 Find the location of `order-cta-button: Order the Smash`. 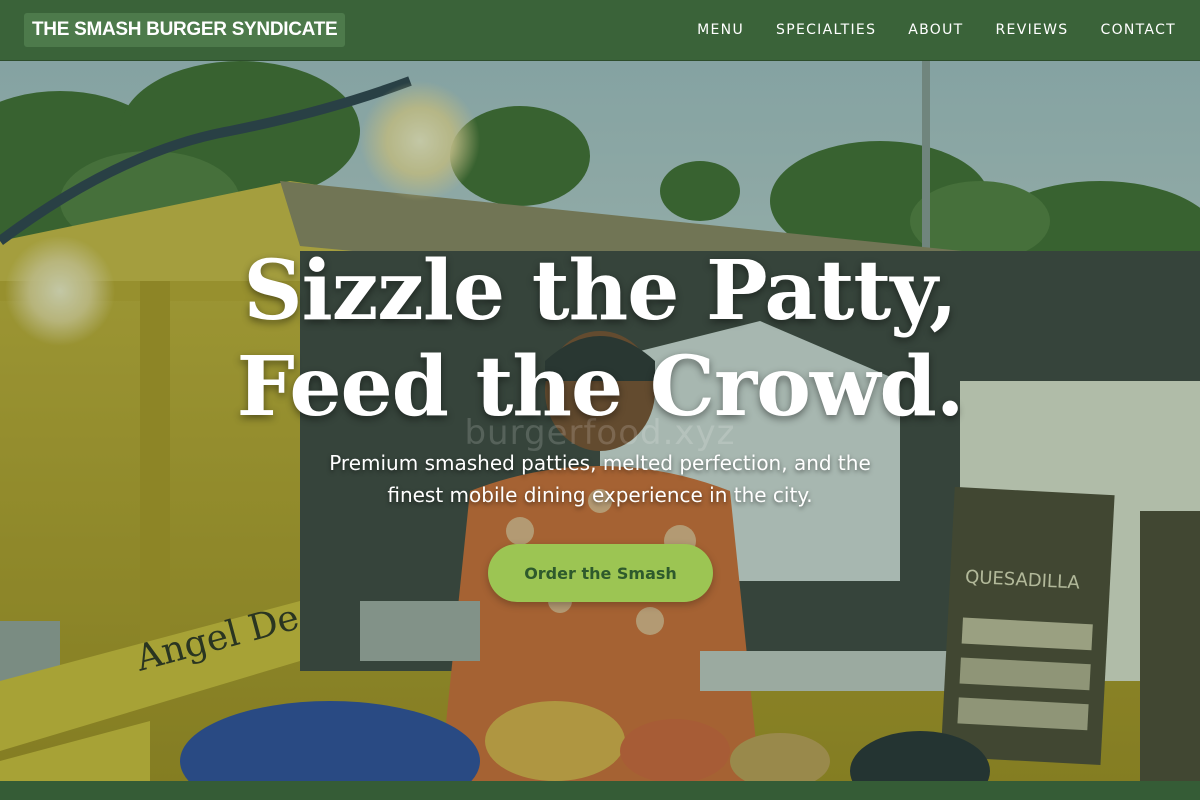

order-cta-button: Order the Smash is located at coordinates (600, 573).